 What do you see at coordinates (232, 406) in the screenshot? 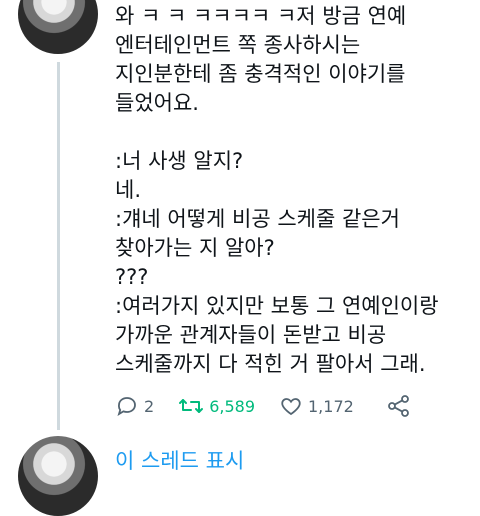
I see `retweet-count: 6,589` at bounding box center [232, 406].